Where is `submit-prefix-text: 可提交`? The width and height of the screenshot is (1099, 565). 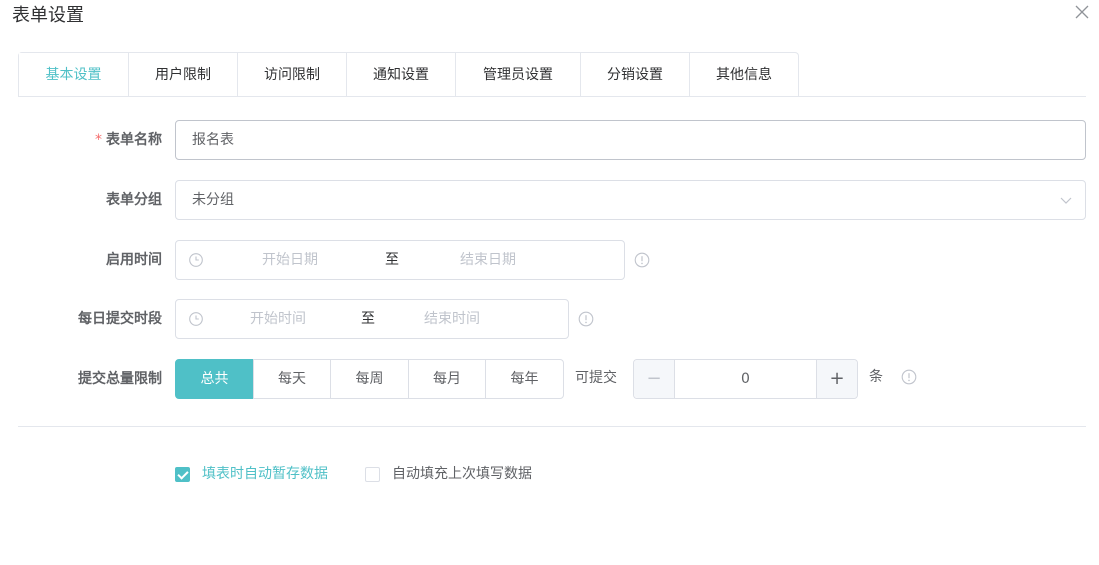 submit-prefix-text: 可提交 is located at coordinates (596, 378).